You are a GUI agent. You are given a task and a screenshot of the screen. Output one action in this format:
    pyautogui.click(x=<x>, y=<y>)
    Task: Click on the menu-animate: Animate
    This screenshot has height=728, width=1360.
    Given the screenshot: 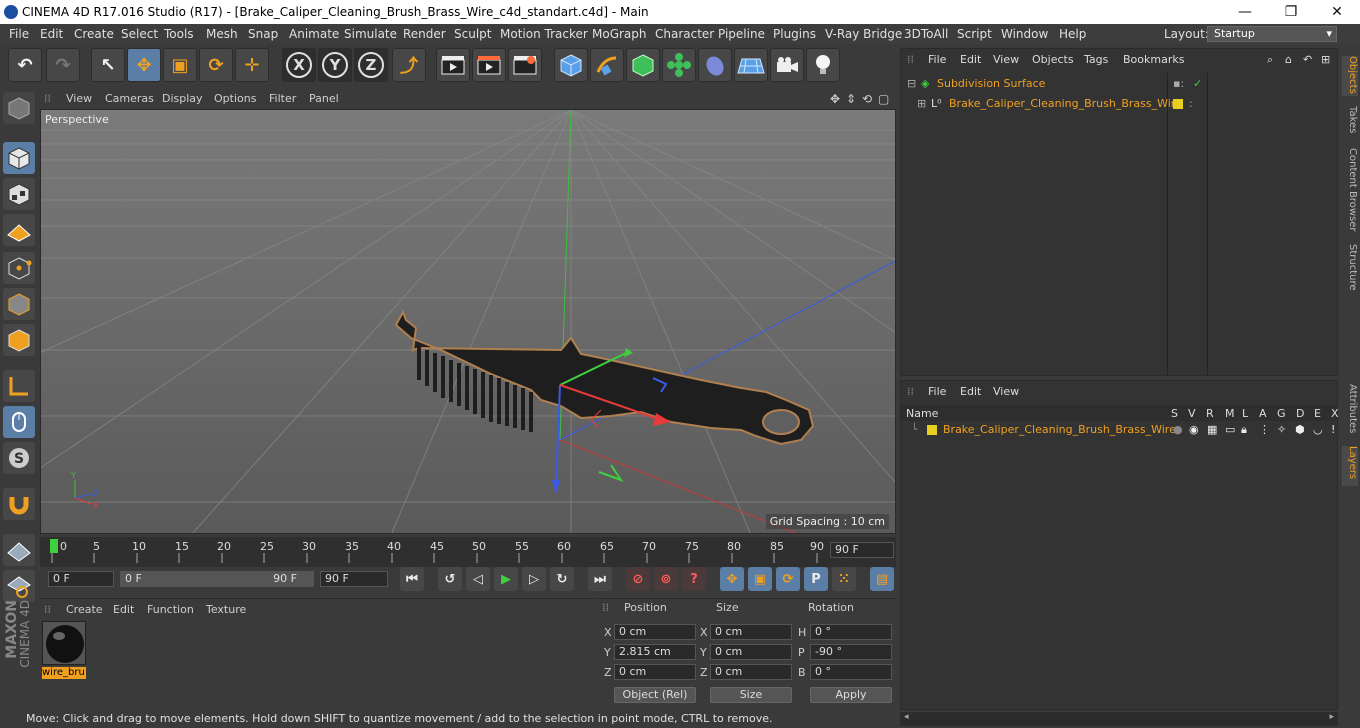 What is the action you would take?
    pyautogui.click(x=314, y=34)
    